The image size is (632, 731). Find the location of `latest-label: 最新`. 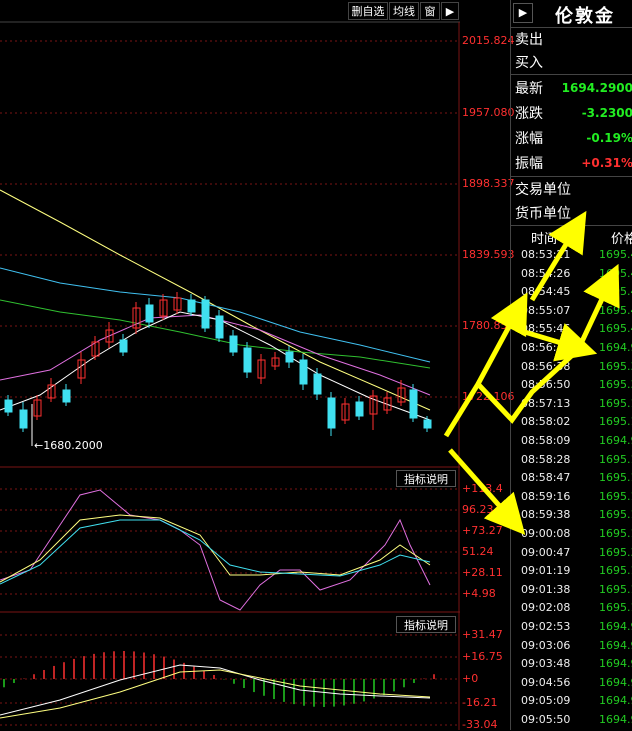

latest-label: 最新 is located at coordinates (529, 89).